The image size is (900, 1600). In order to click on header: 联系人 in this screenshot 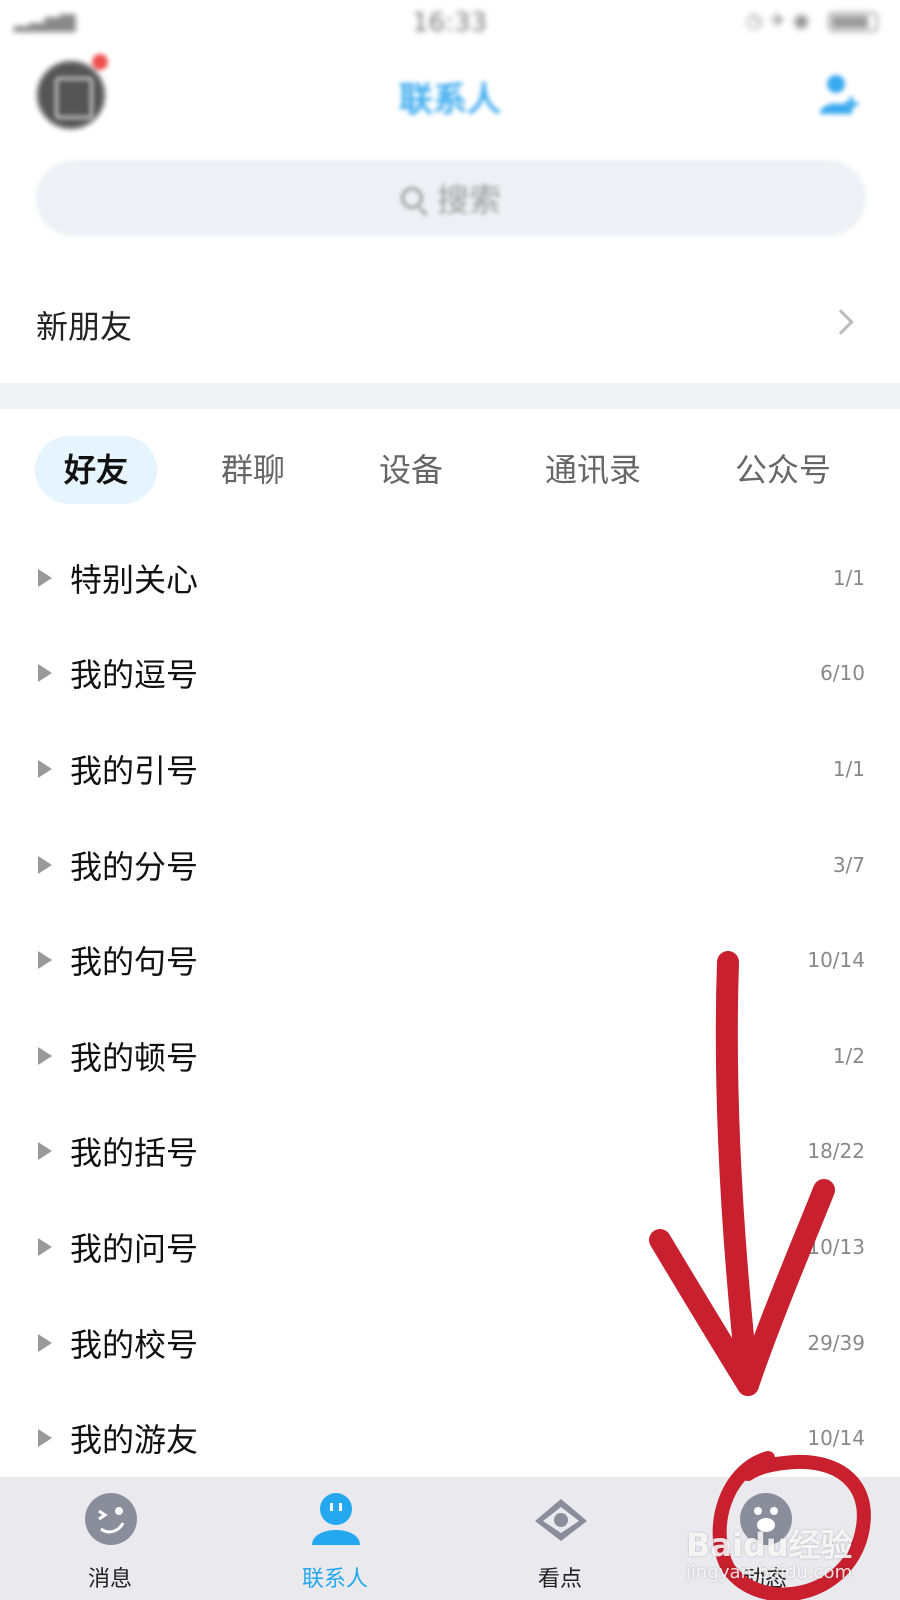, I will do `click(450, 99)`.